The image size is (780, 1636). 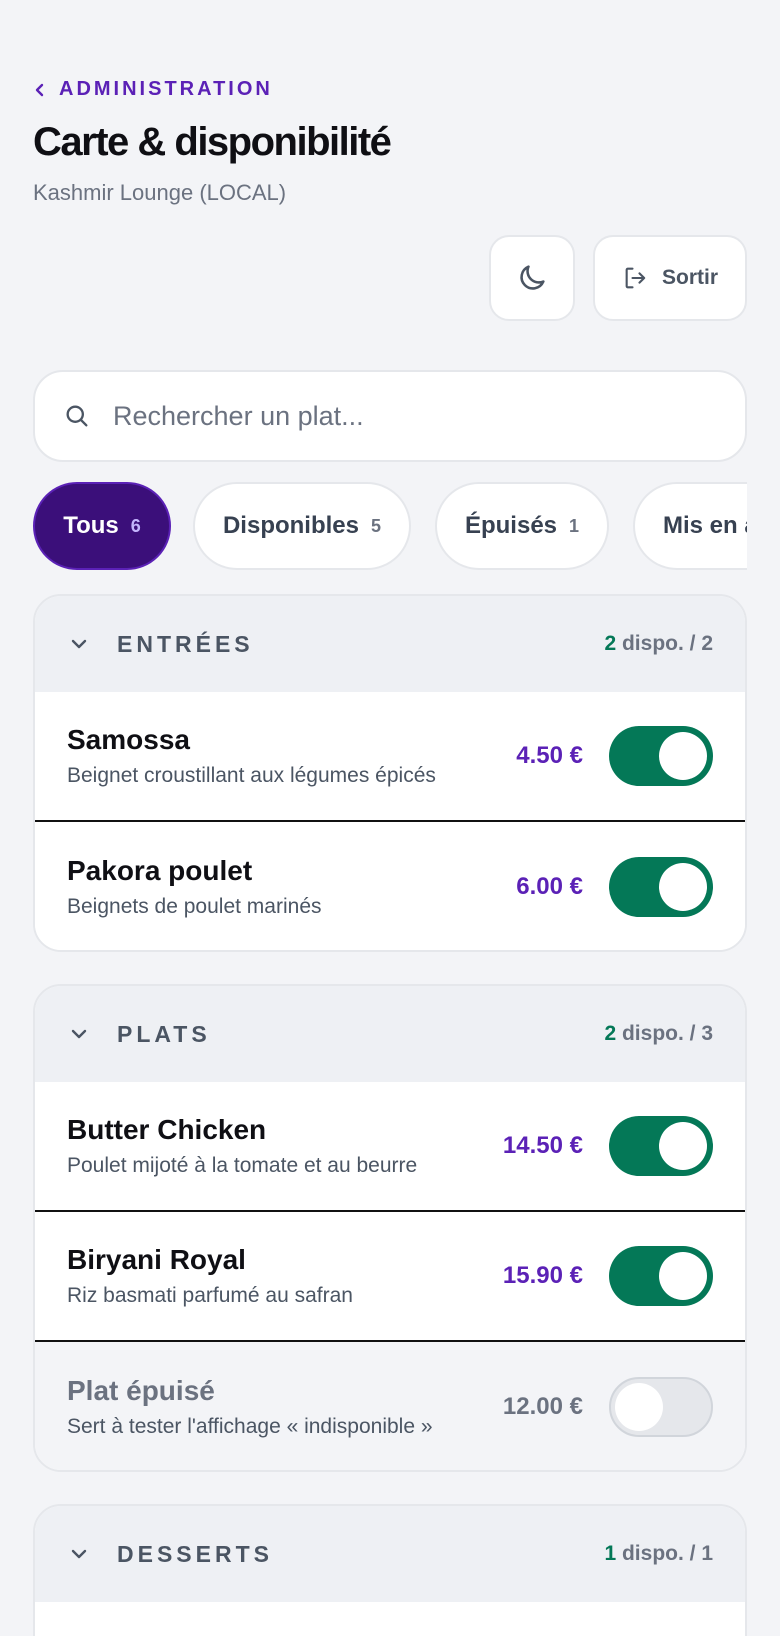 What do you see at coordinates (689, 277) in the screenshot?
I see `logout-label: Sortir` at bounding box center [689, 277].